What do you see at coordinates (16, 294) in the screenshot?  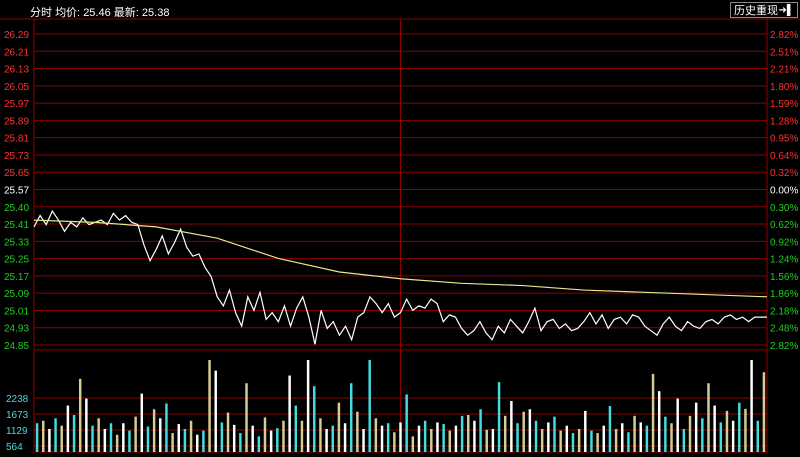 I see `price-tick-label: 25.09` at bounding box center [16, 294].